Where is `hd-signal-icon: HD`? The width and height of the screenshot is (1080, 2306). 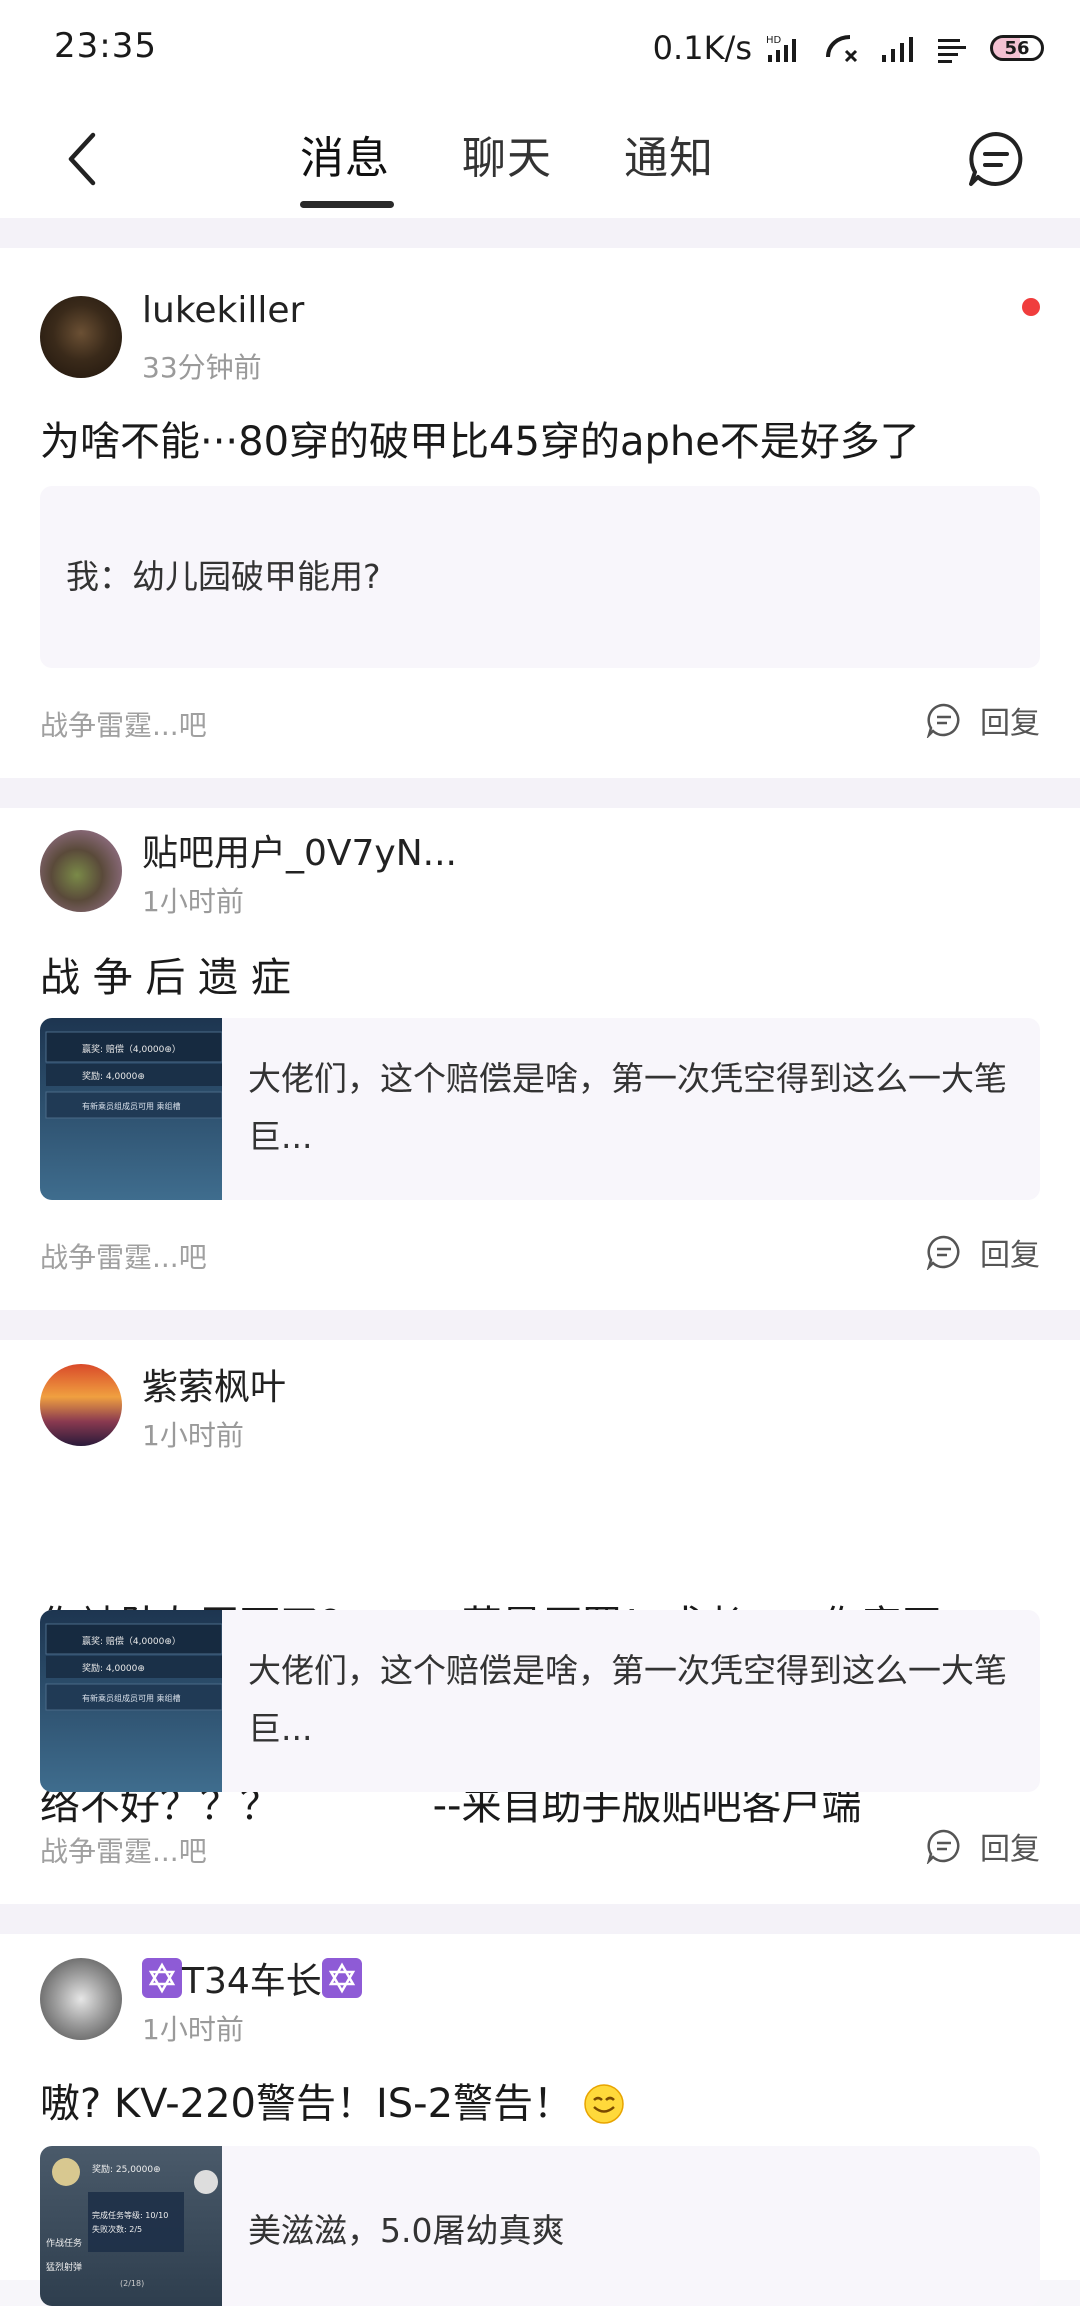
hd-signal-icon: HD is located at coordinates (781, 48).